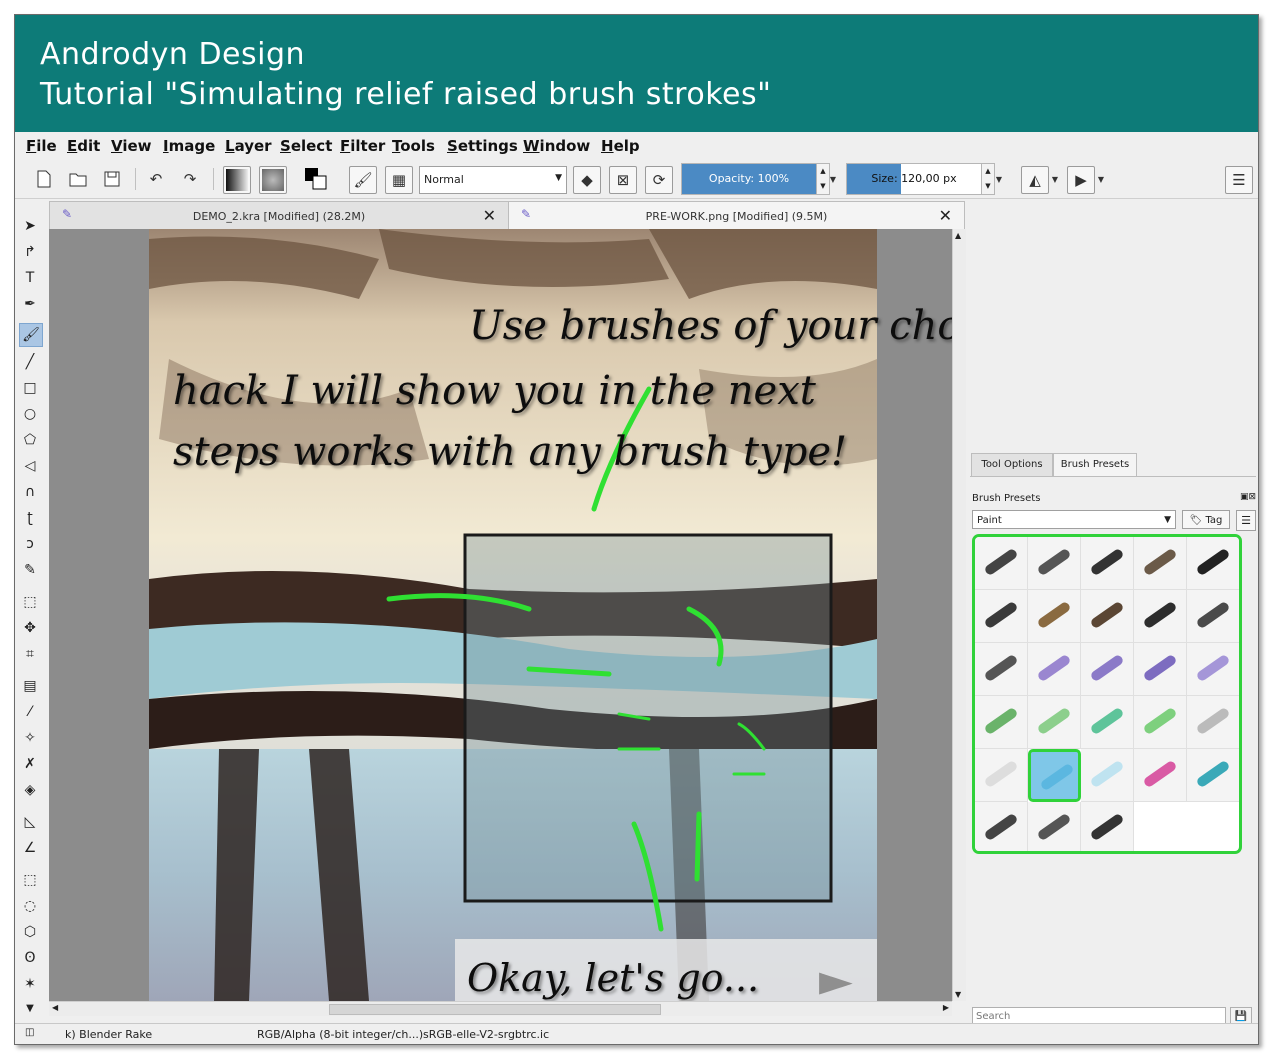 The width and height of the screenshot is (1273, 1059). What do you see at coordinates (44, 179) in the screenshot?
I see `new-document-icon` at bounding box center [44, 179].